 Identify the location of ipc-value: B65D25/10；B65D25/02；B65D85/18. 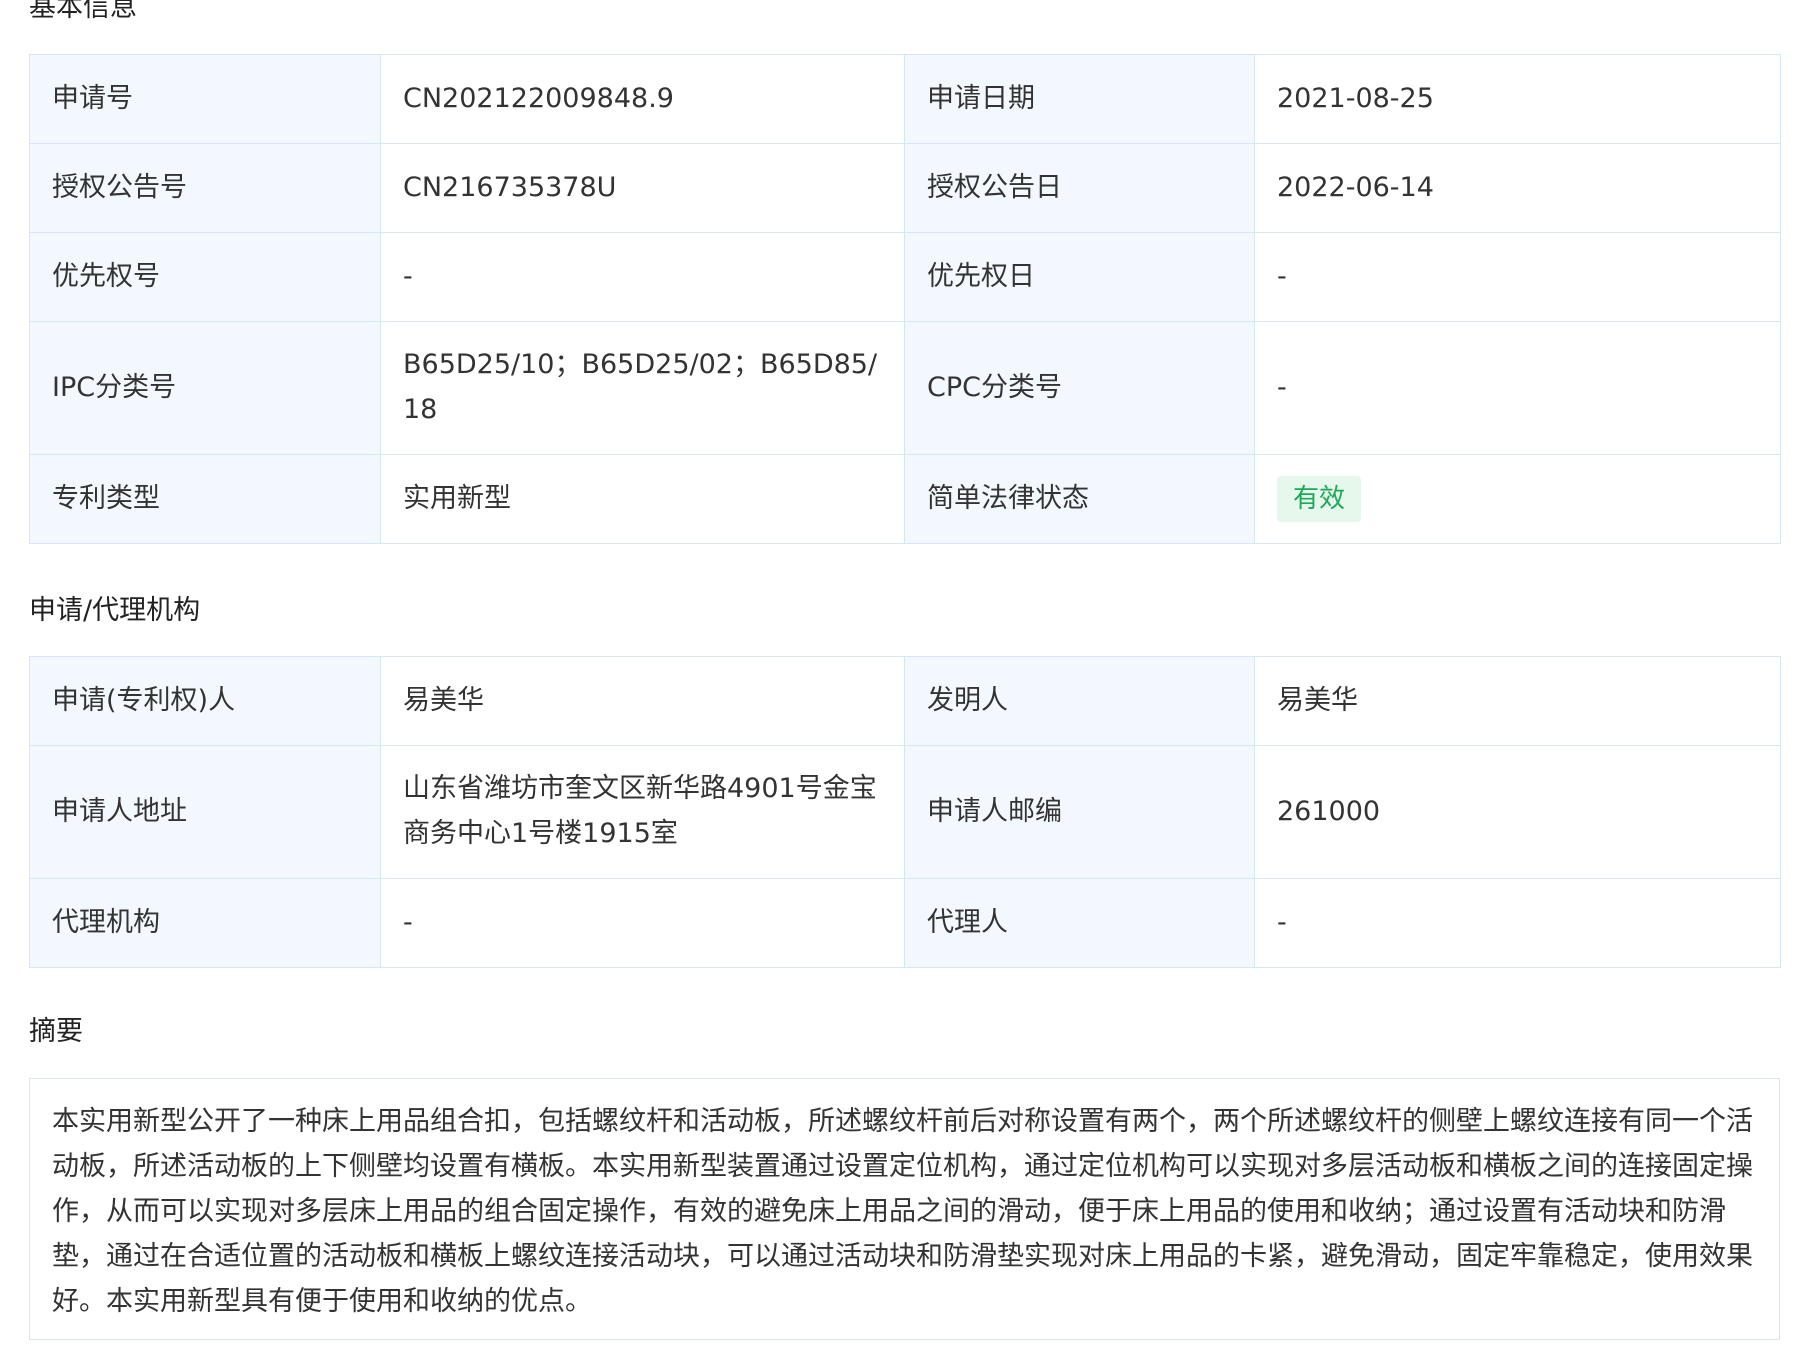
(642, 388).